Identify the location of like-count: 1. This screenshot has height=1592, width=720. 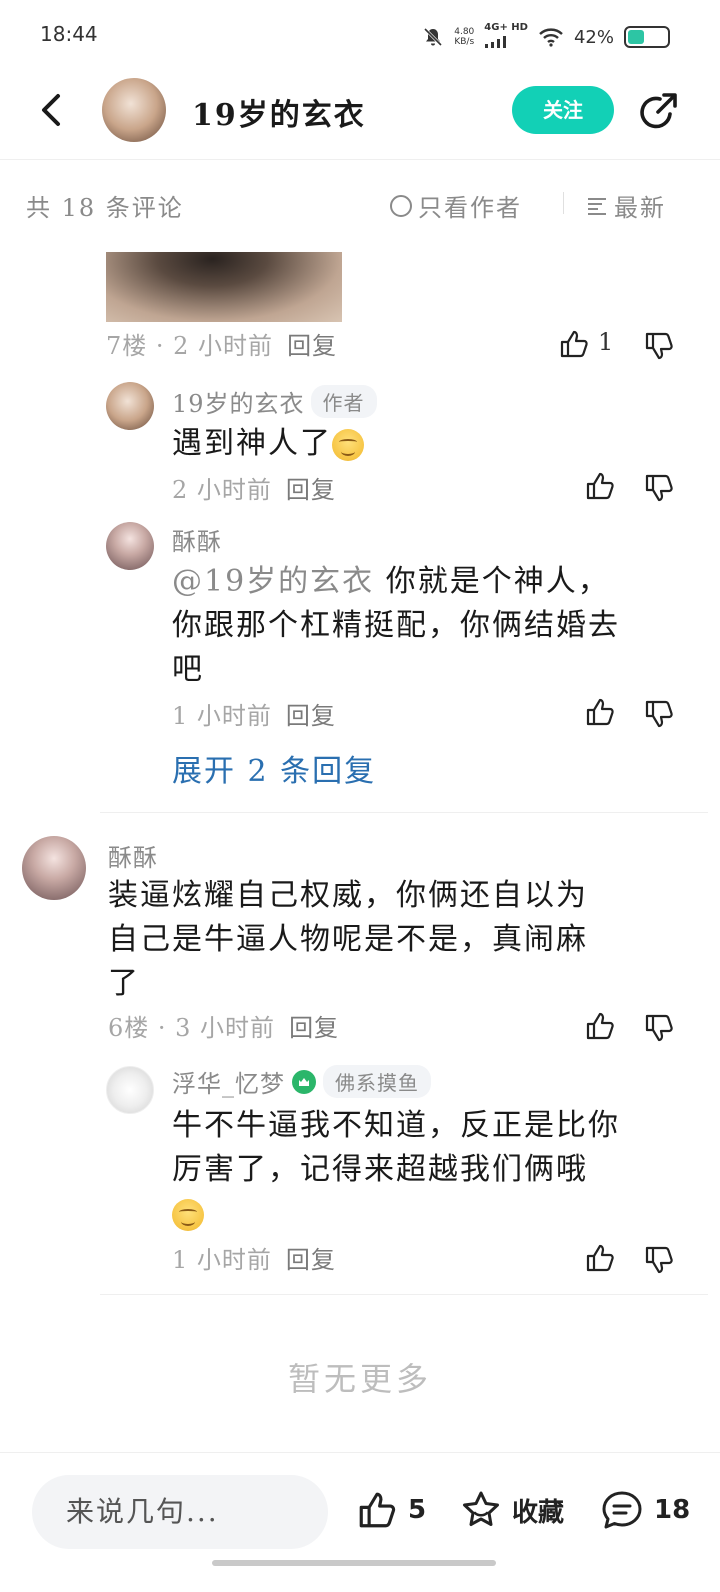
(606, 342).